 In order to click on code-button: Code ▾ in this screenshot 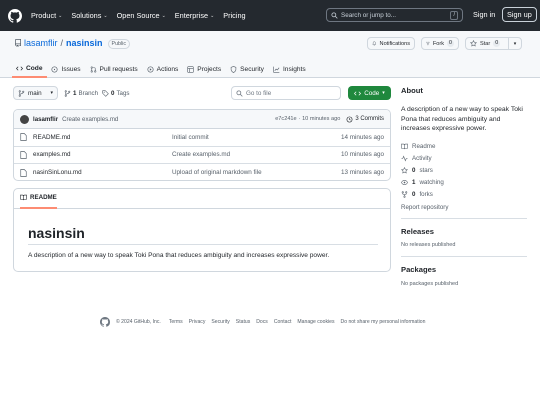, I will do `click(369, 93)`.